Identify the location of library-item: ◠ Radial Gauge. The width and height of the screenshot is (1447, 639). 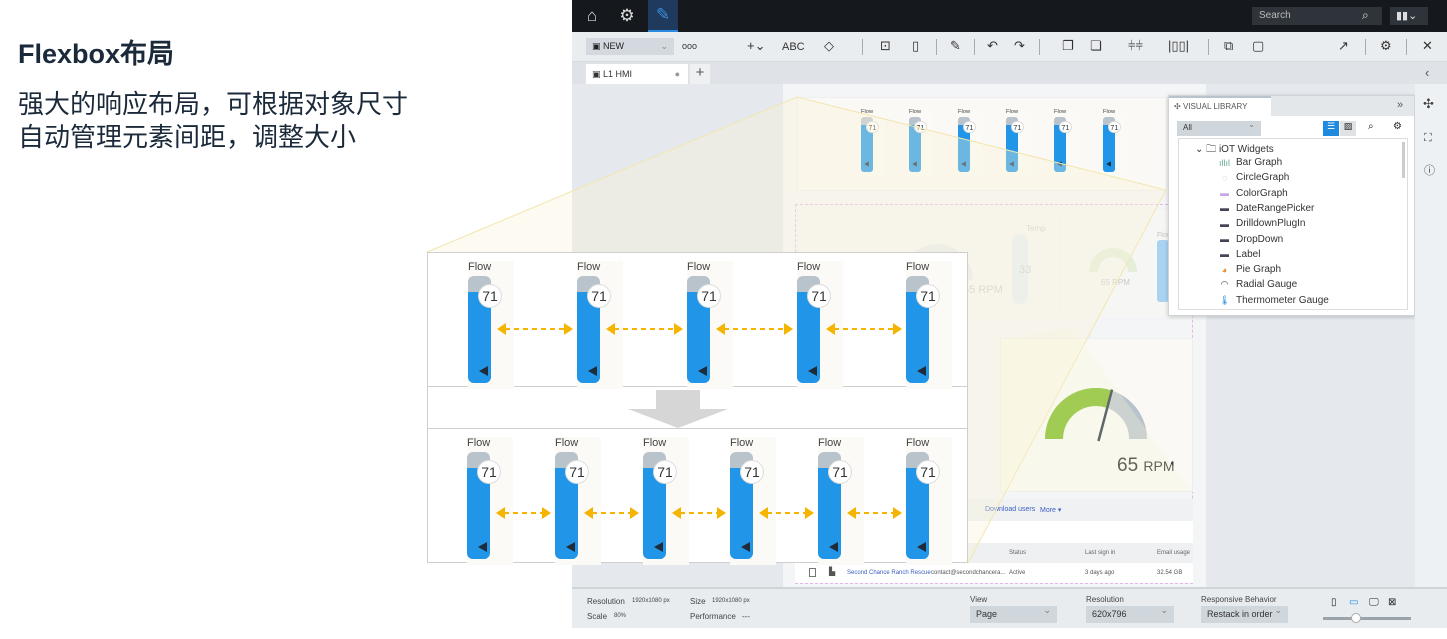
(1258, 284).